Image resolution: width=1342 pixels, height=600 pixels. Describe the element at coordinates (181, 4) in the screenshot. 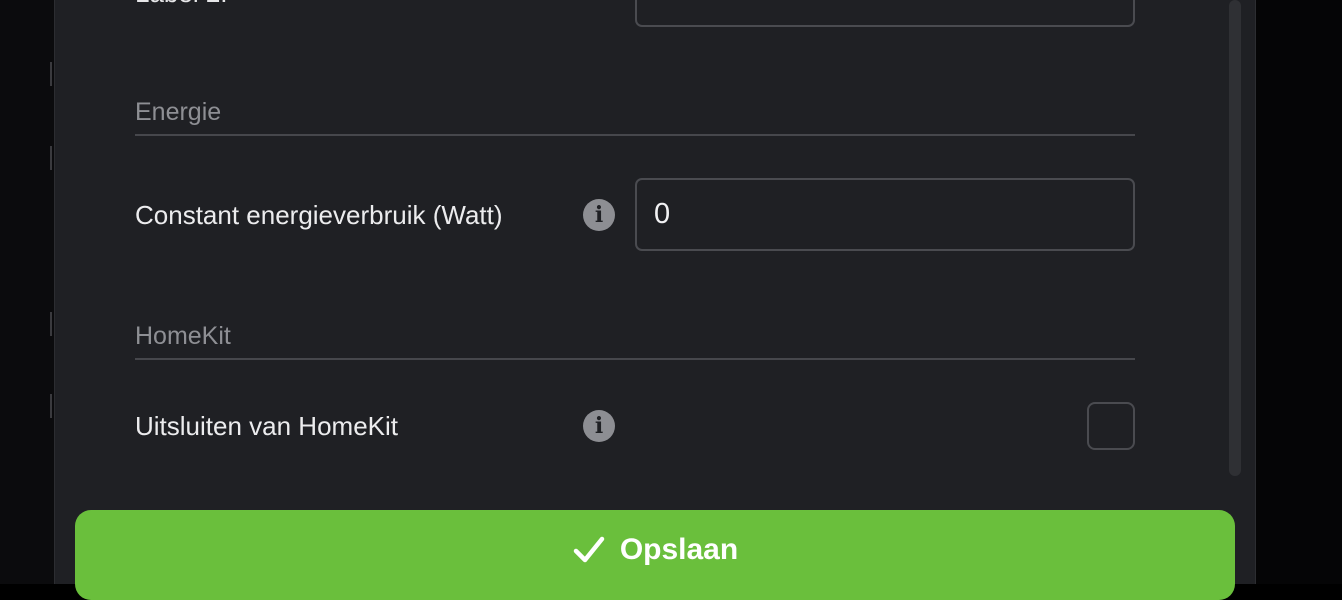

I see `partial-row-label: Label 2:` at that location.